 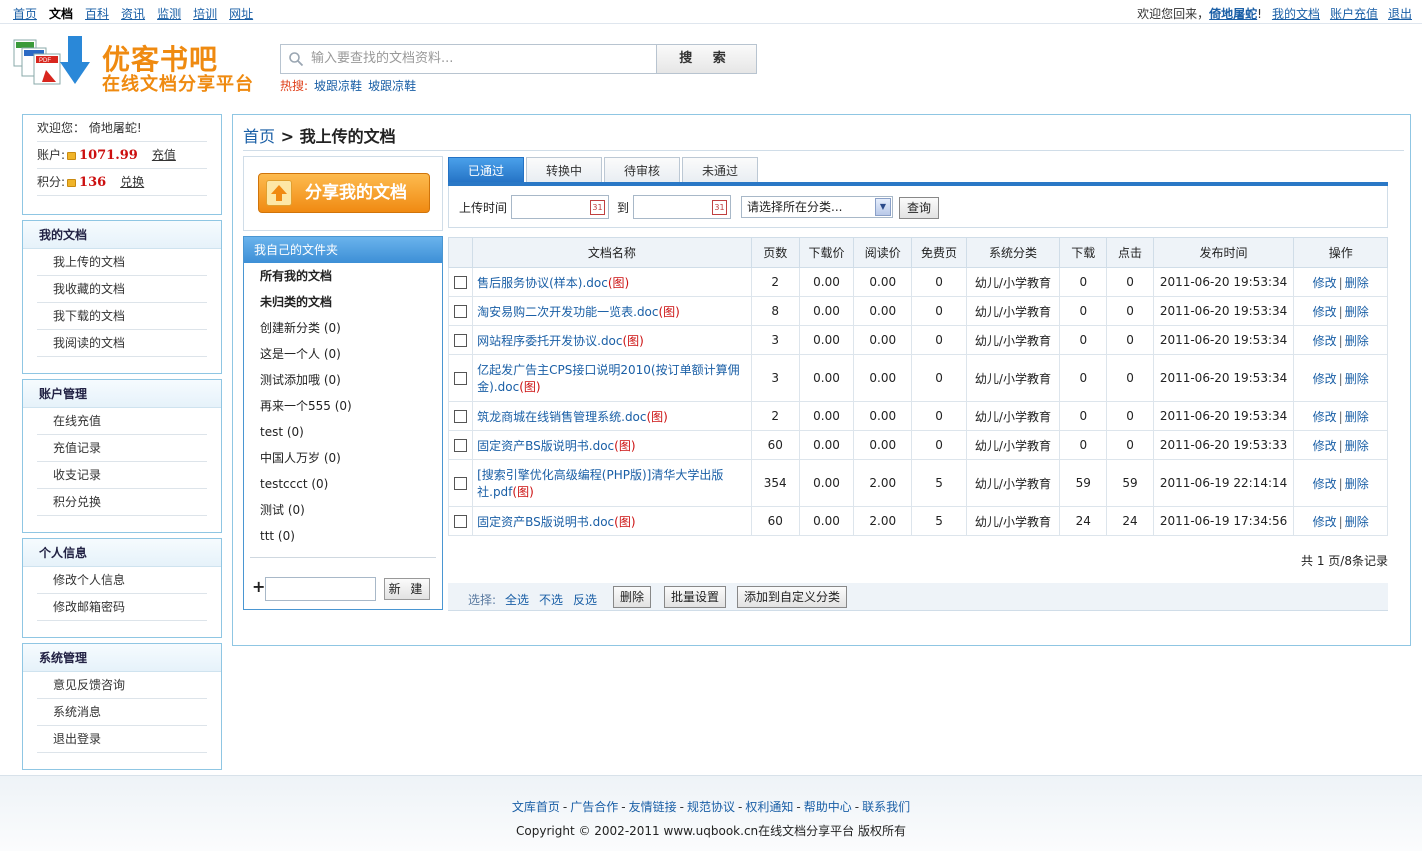 What do you see at coordinates (560, 207) in the screenshot?
I see `start-date-input: 31` at bounding box center [560, 207].